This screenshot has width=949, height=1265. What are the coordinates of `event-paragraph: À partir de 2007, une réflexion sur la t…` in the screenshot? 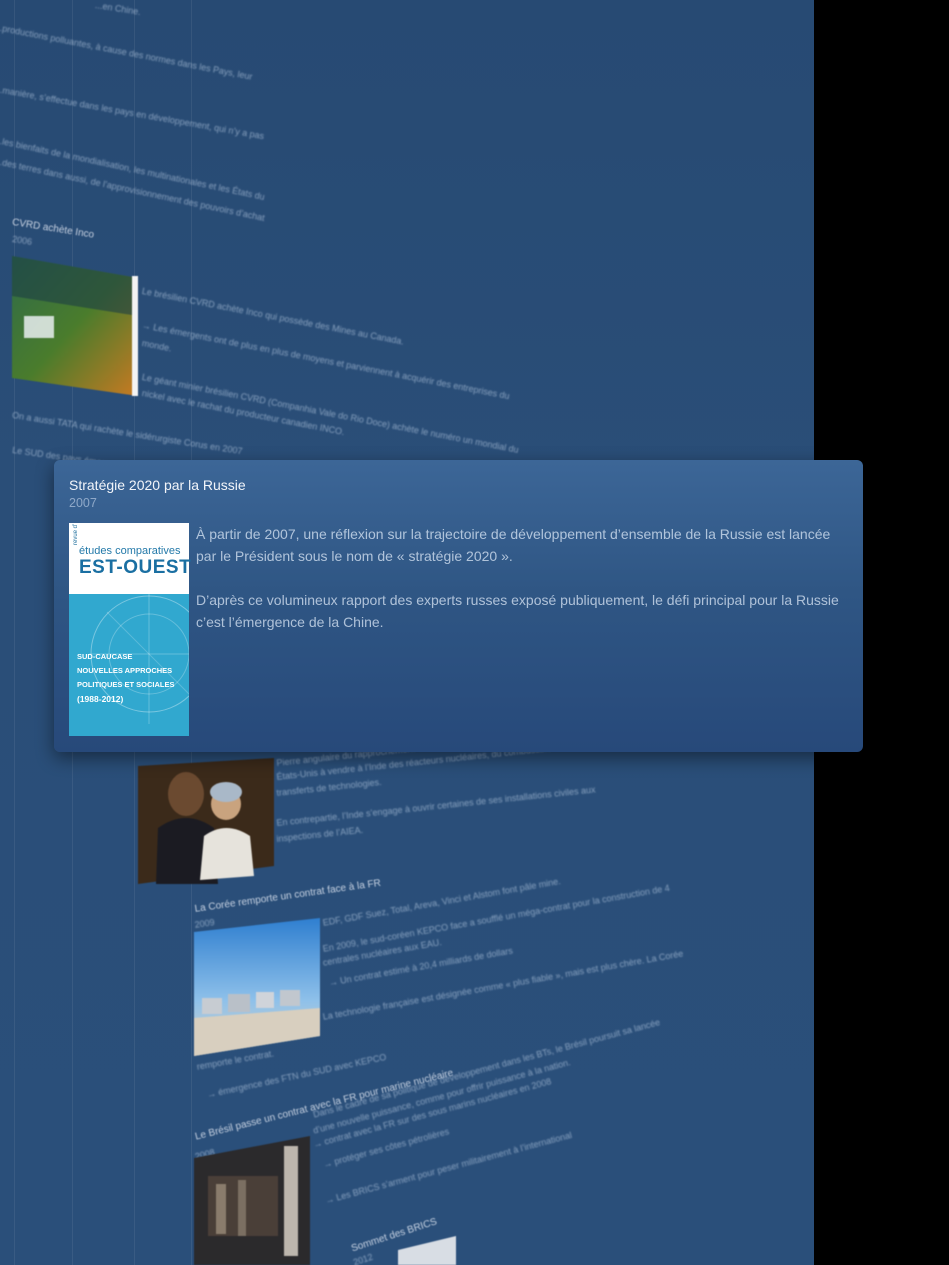 It's located at (513, 545).